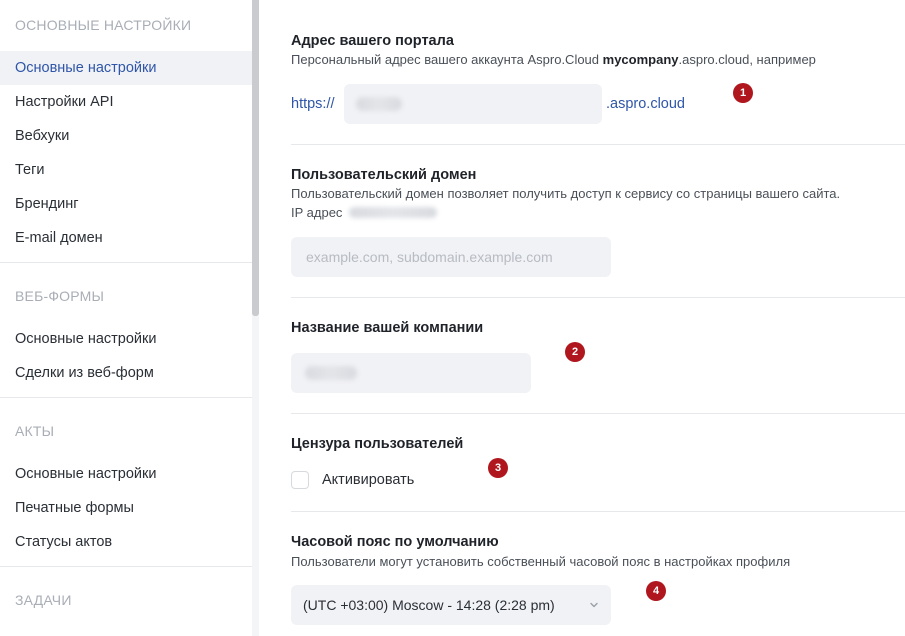 Image resolution: width=905 pixels, height=636 pixels. I want to click on portal-domain-suffix: .aspro.cloud, so click(645, 104).